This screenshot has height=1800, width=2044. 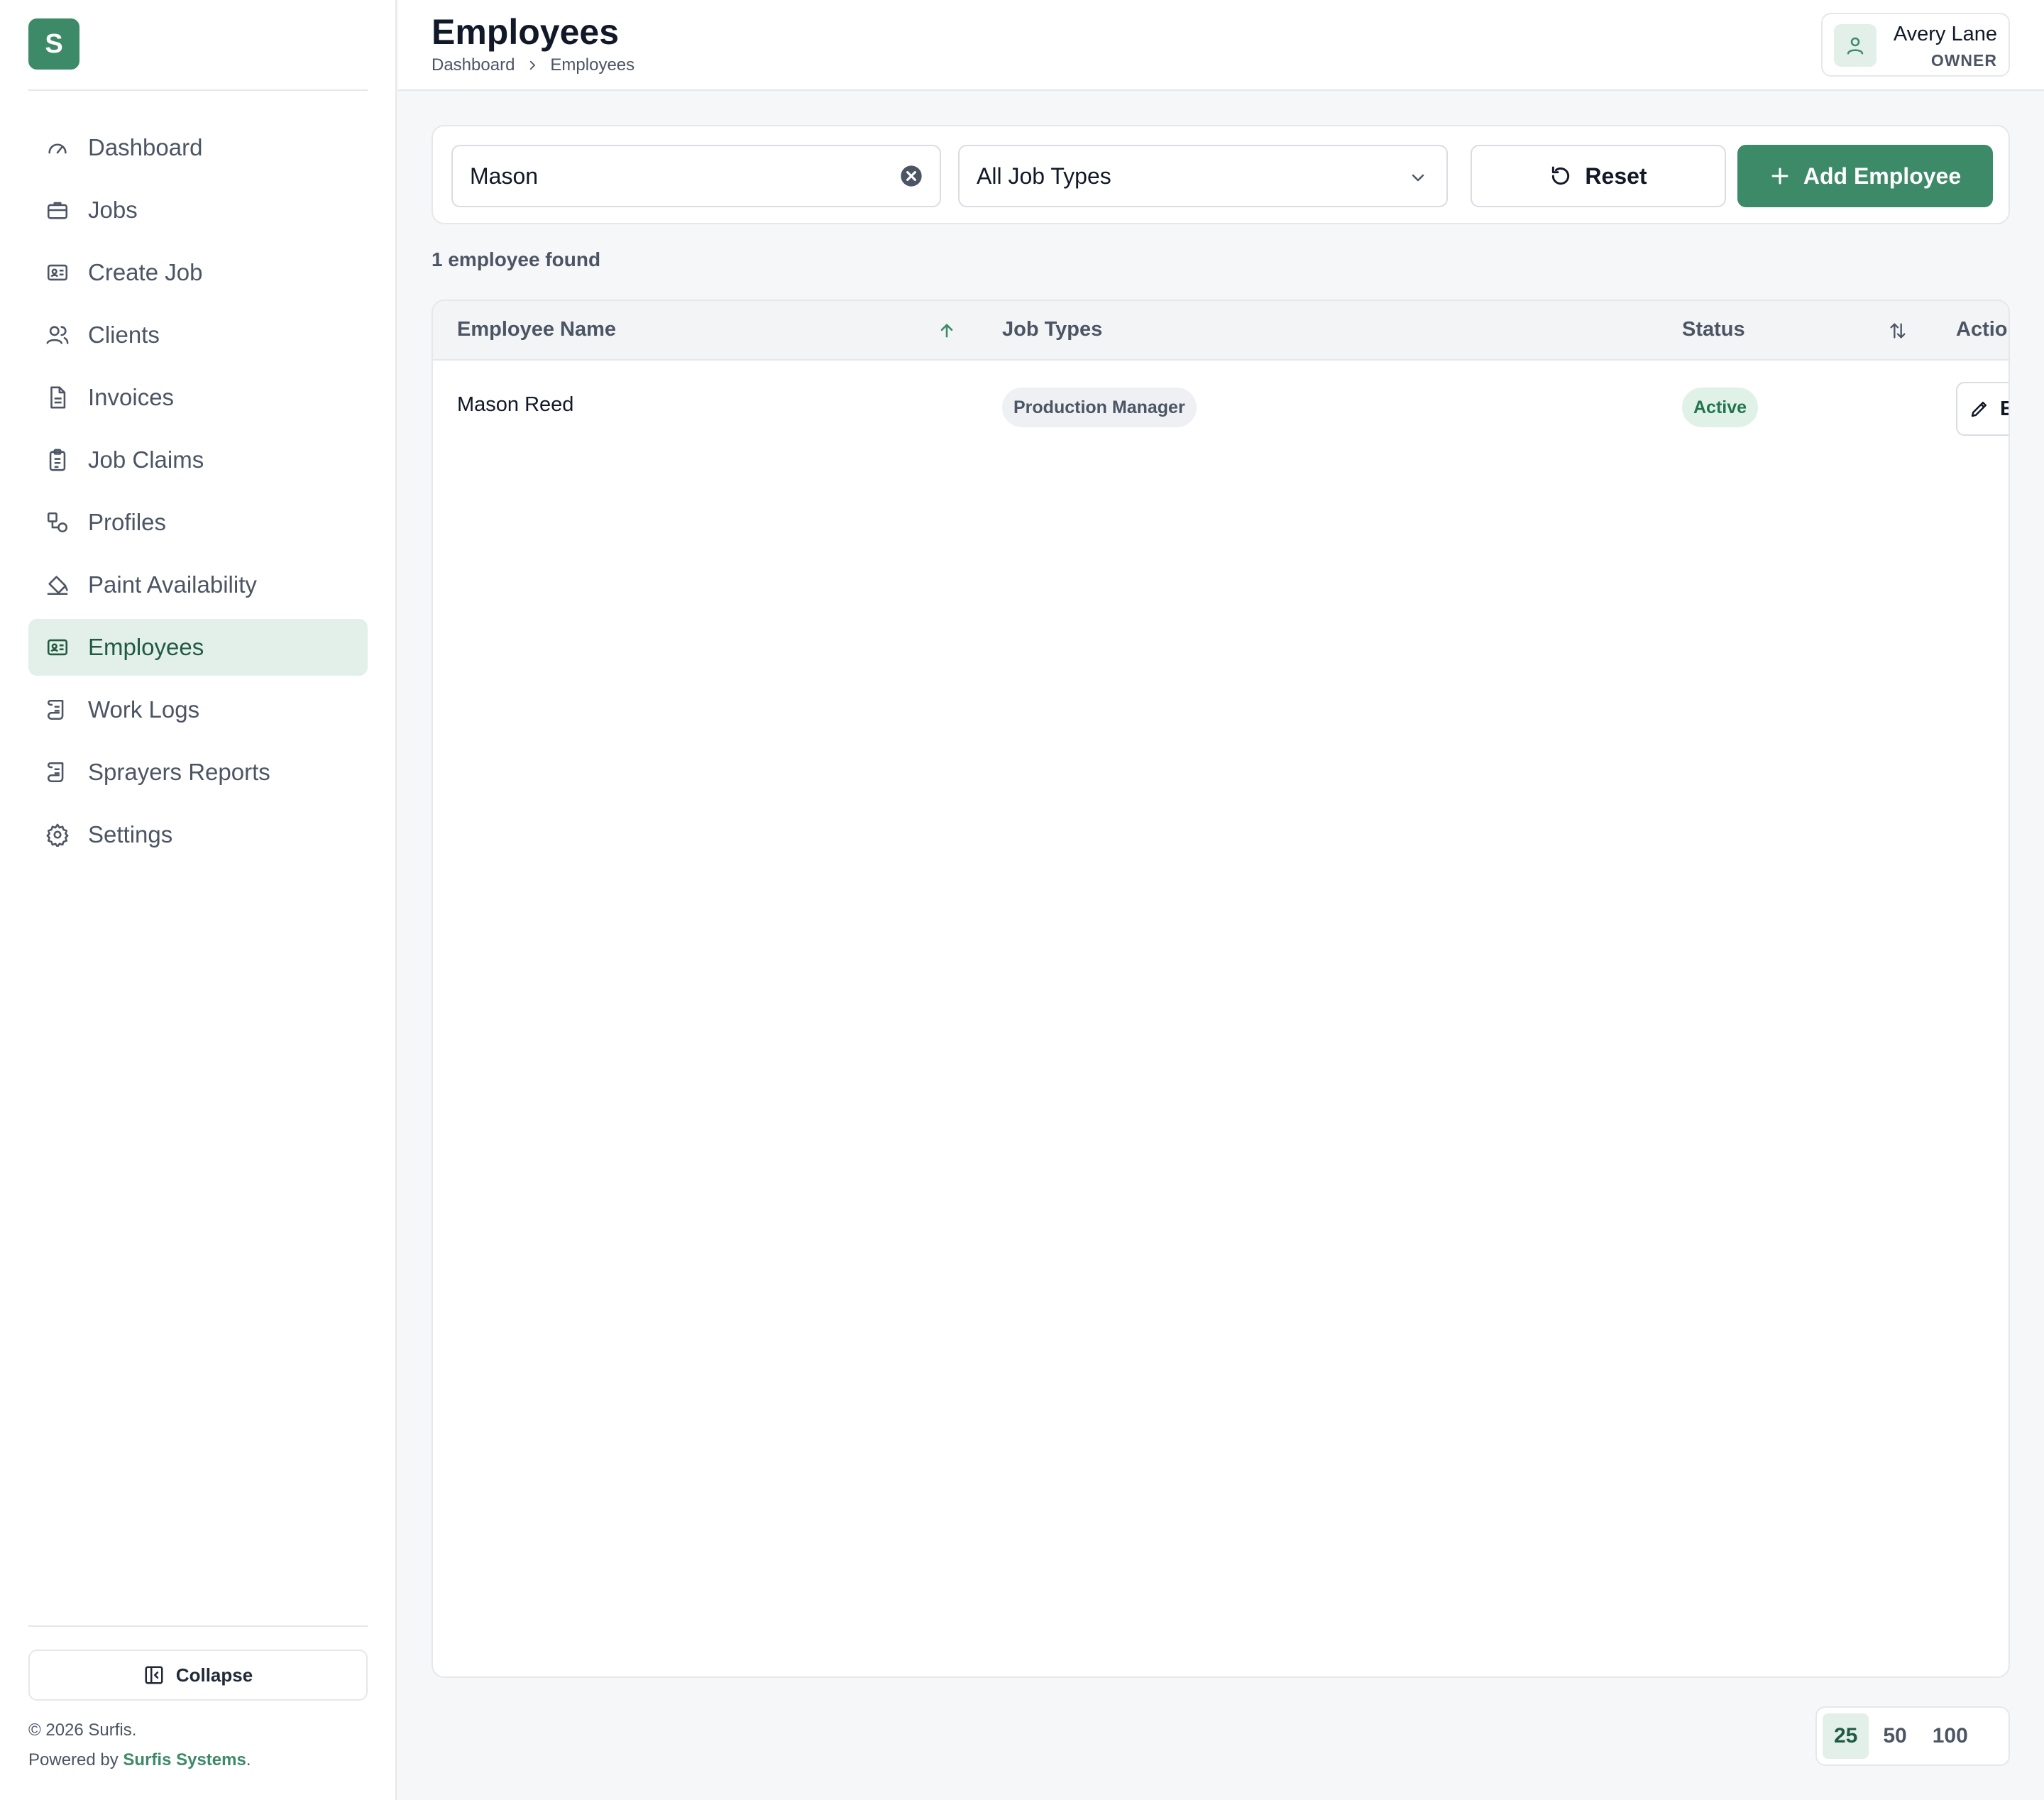 I want to click on users-icon, so click(x=57, y=335).